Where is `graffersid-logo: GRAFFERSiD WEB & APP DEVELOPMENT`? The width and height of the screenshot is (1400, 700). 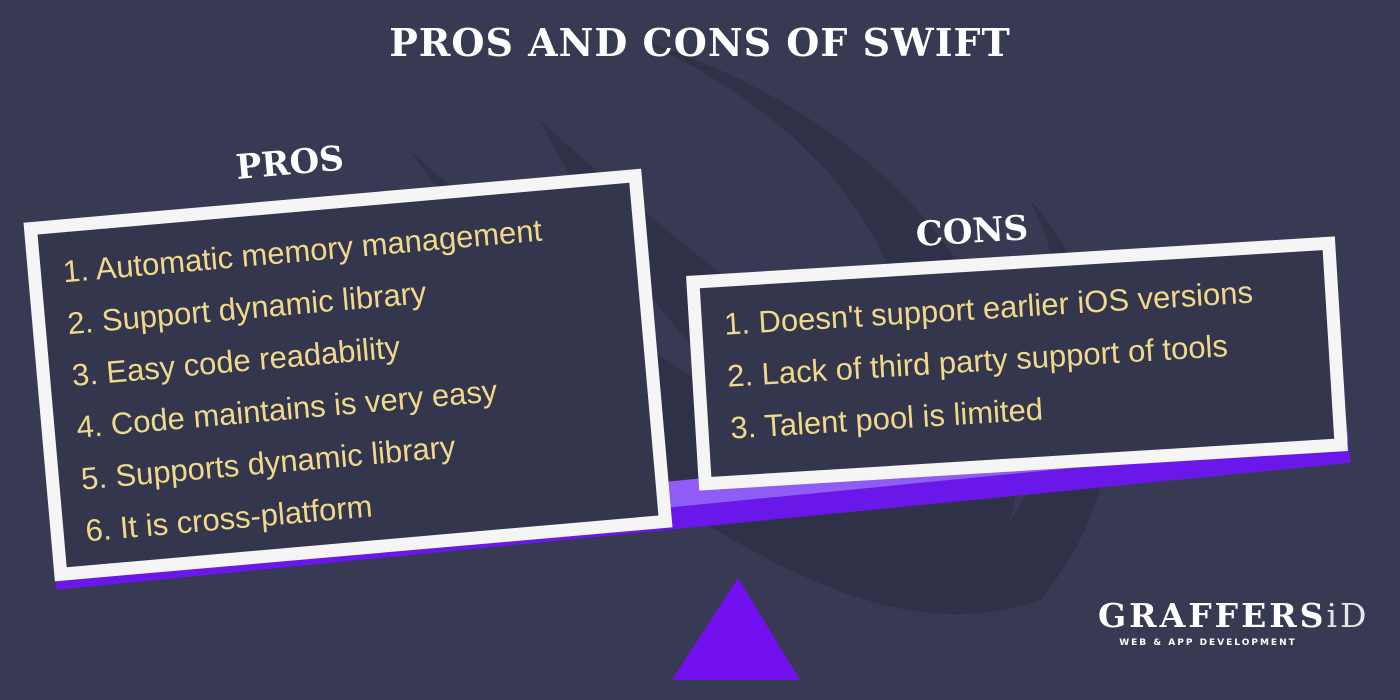
graffersid-logo: GRAFFERSiD WEB & APP DEVELOPMENT is located at coordinates (1232, 622).